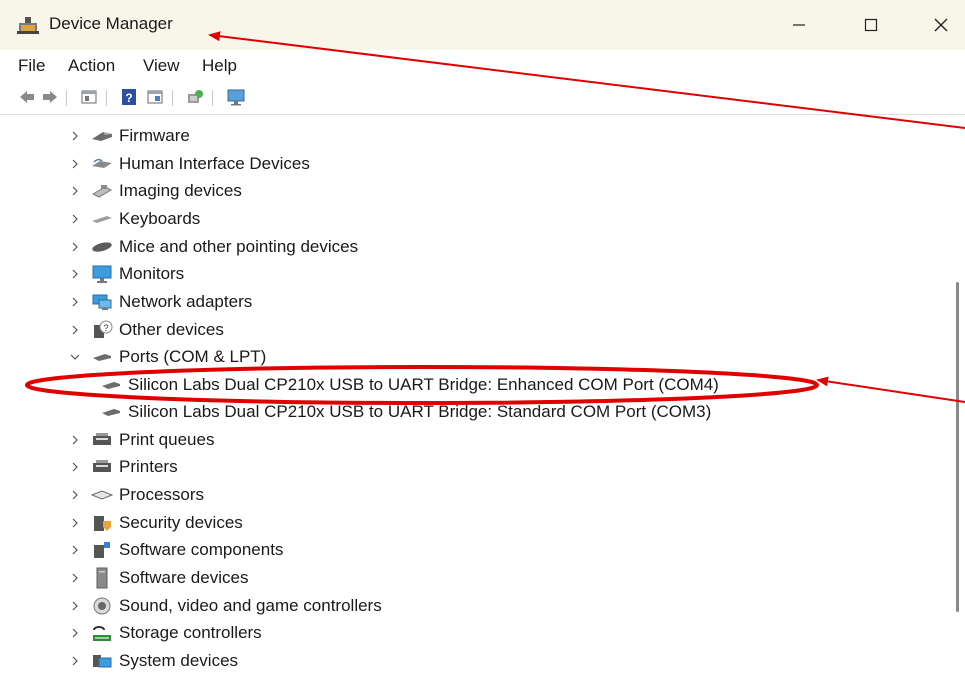 This screenshot has height=678, width=965. Describe the element at coordinates (186, 301) in the screenshot. I see `tree-item-label: Network adapters` at that location.